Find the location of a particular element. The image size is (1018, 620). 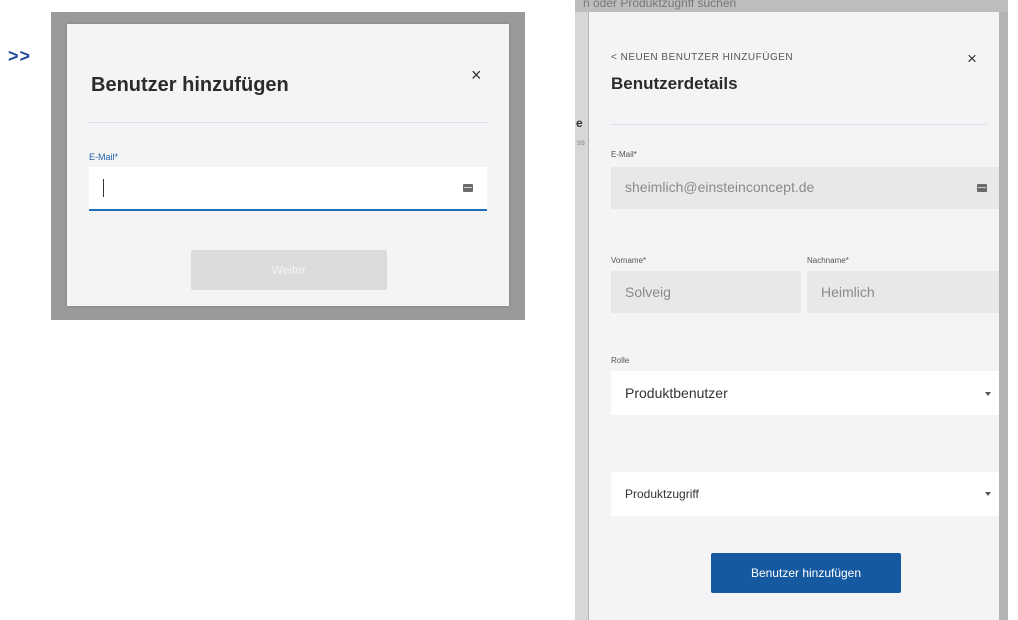

background-search-text: n oder Produktzugriff suchen is located at coordinates (660, 5).